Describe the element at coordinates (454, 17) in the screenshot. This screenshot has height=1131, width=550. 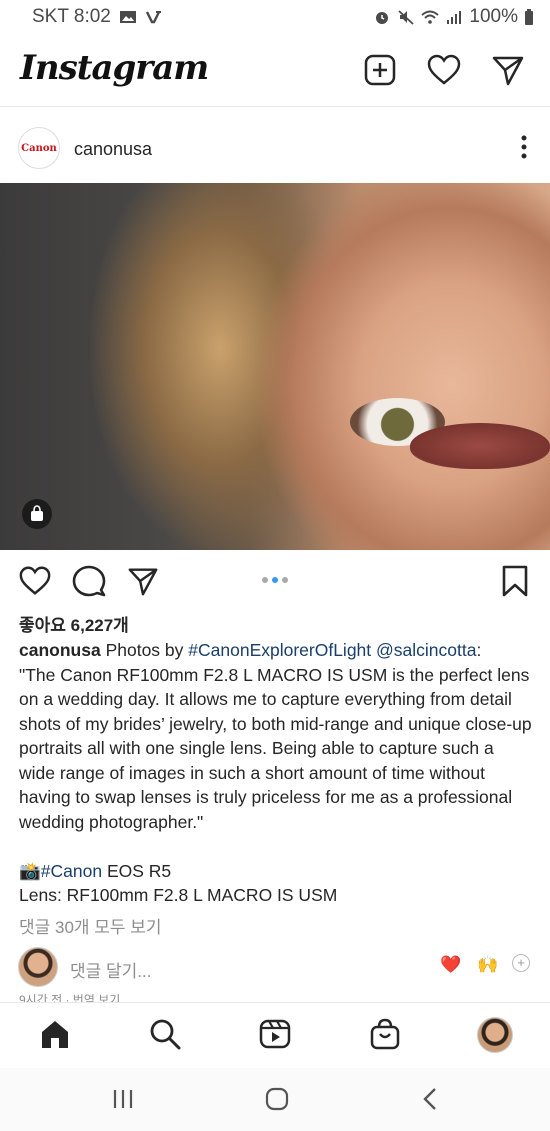
I see `signal-icon` at that location.